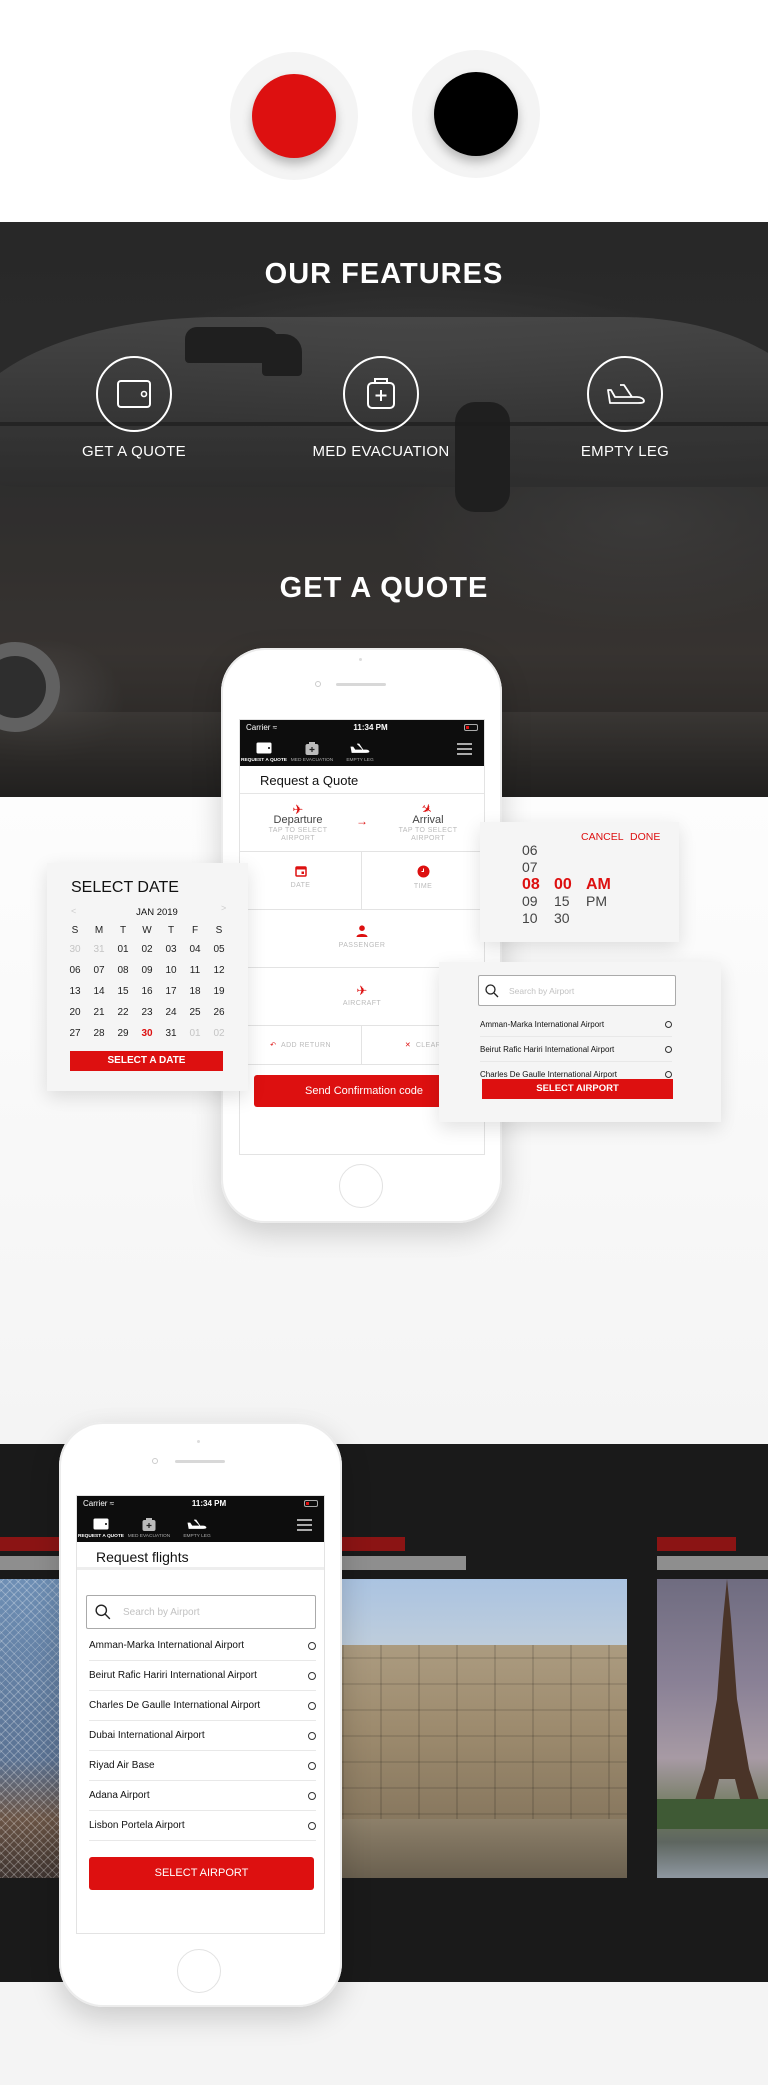  Describe the element at coordinates (99, 991) in the screenshot. I see `calendar-day: 14` at that location.